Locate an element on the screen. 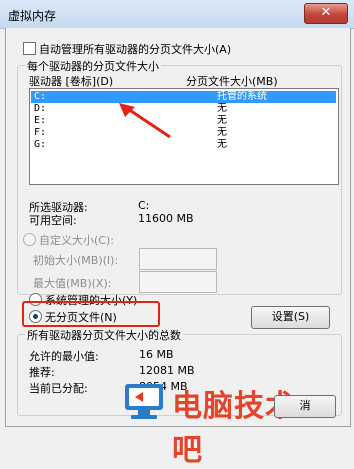  cancel-button: 消 is located at coordinates (305, 406).